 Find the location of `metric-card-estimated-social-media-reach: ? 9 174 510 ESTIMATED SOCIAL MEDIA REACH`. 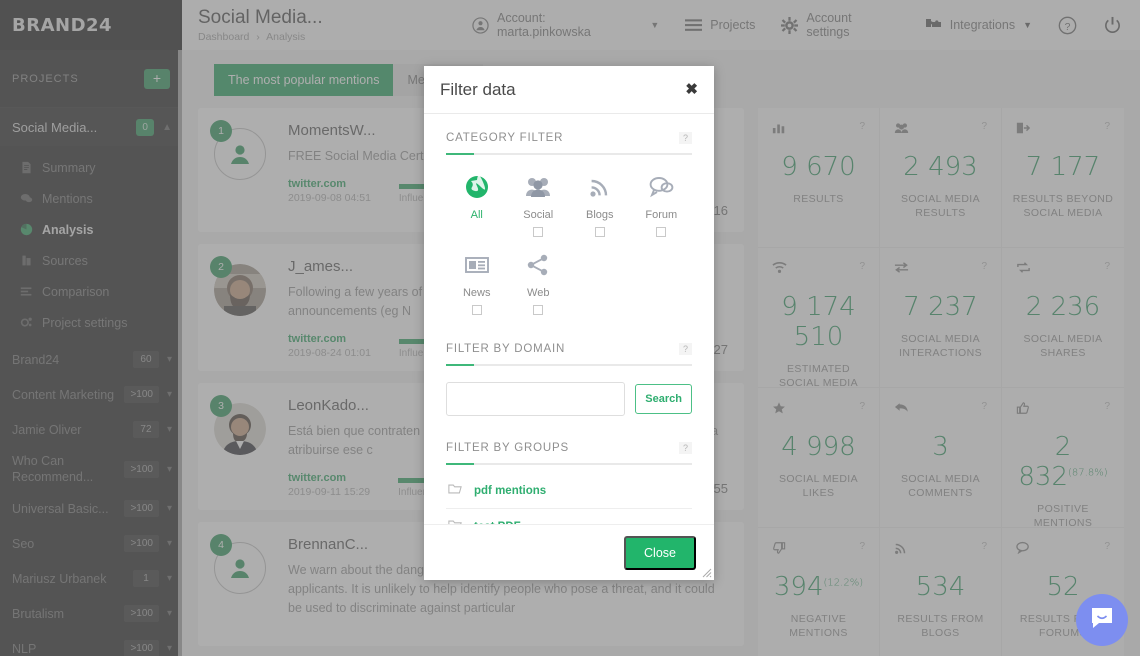

metric-card-estimated-social-media-reach: ? 9 174 510 ESTIMATED SOCIAL MEDIA REACH is located at coordinates (819, 325).